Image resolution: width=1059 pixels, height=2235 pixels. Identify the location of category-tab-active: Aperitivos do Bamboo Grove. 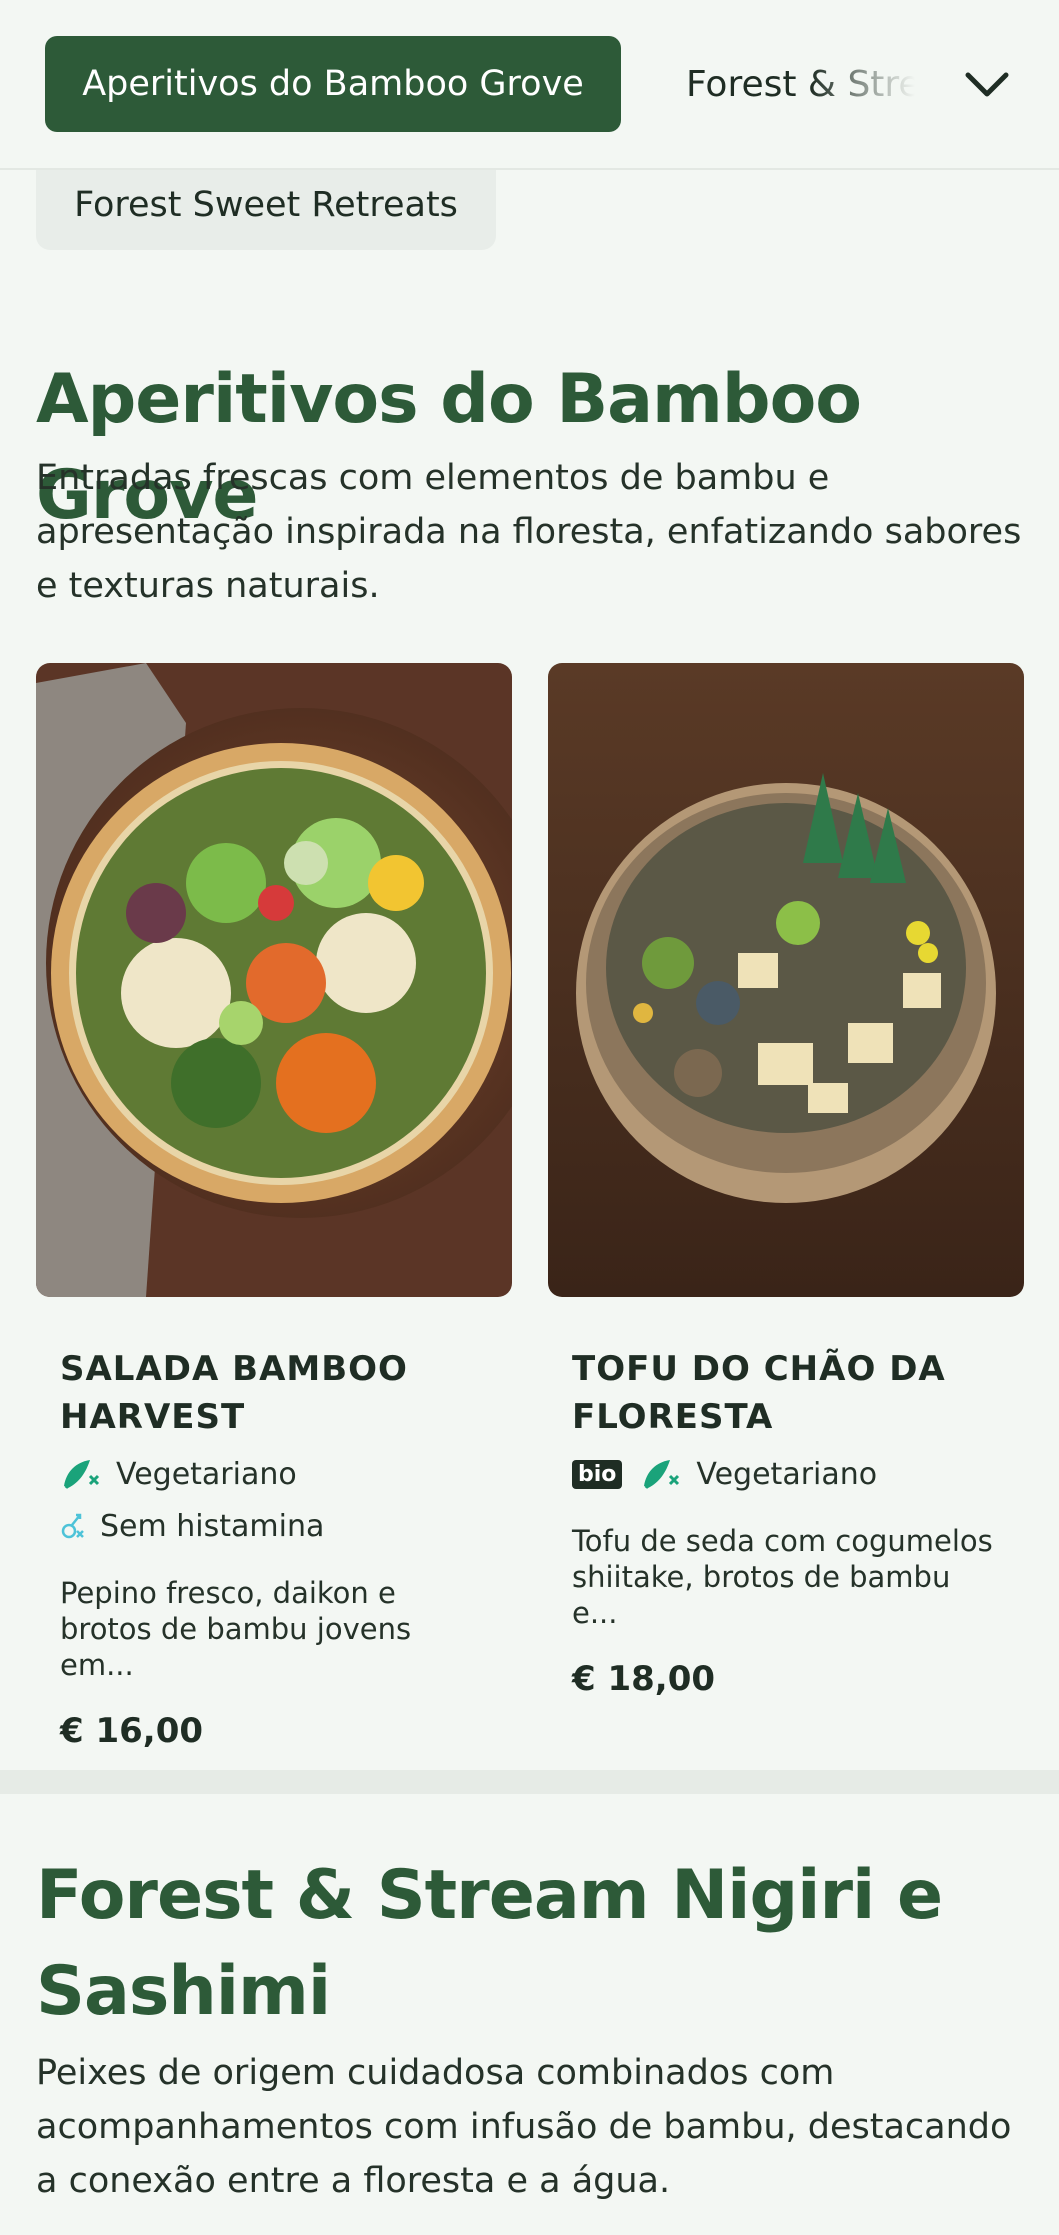
(333, 84).